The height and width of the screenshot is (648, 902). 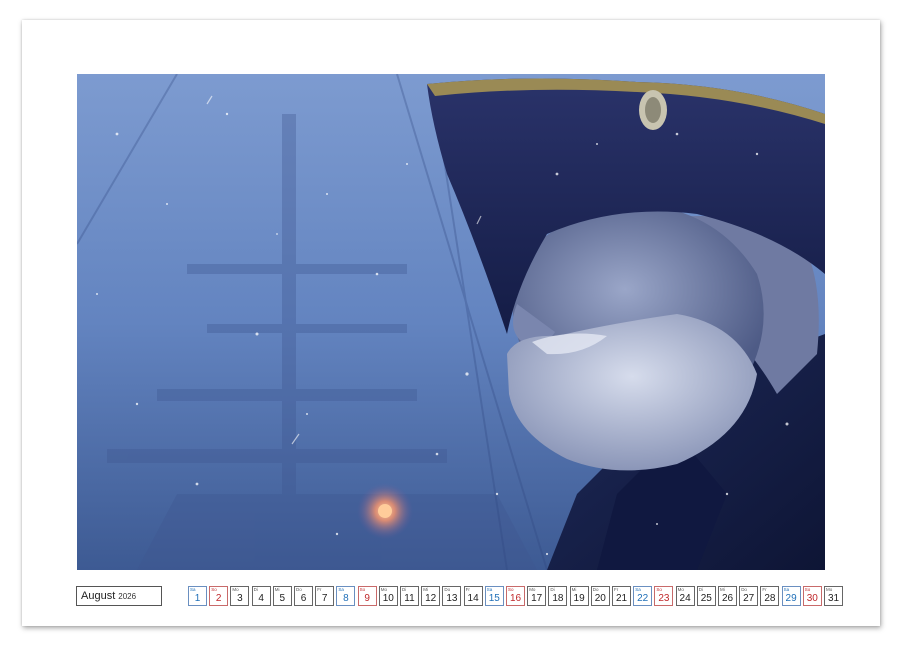 I want to click on day-cell: Do 27, so click(x=749, y=596).